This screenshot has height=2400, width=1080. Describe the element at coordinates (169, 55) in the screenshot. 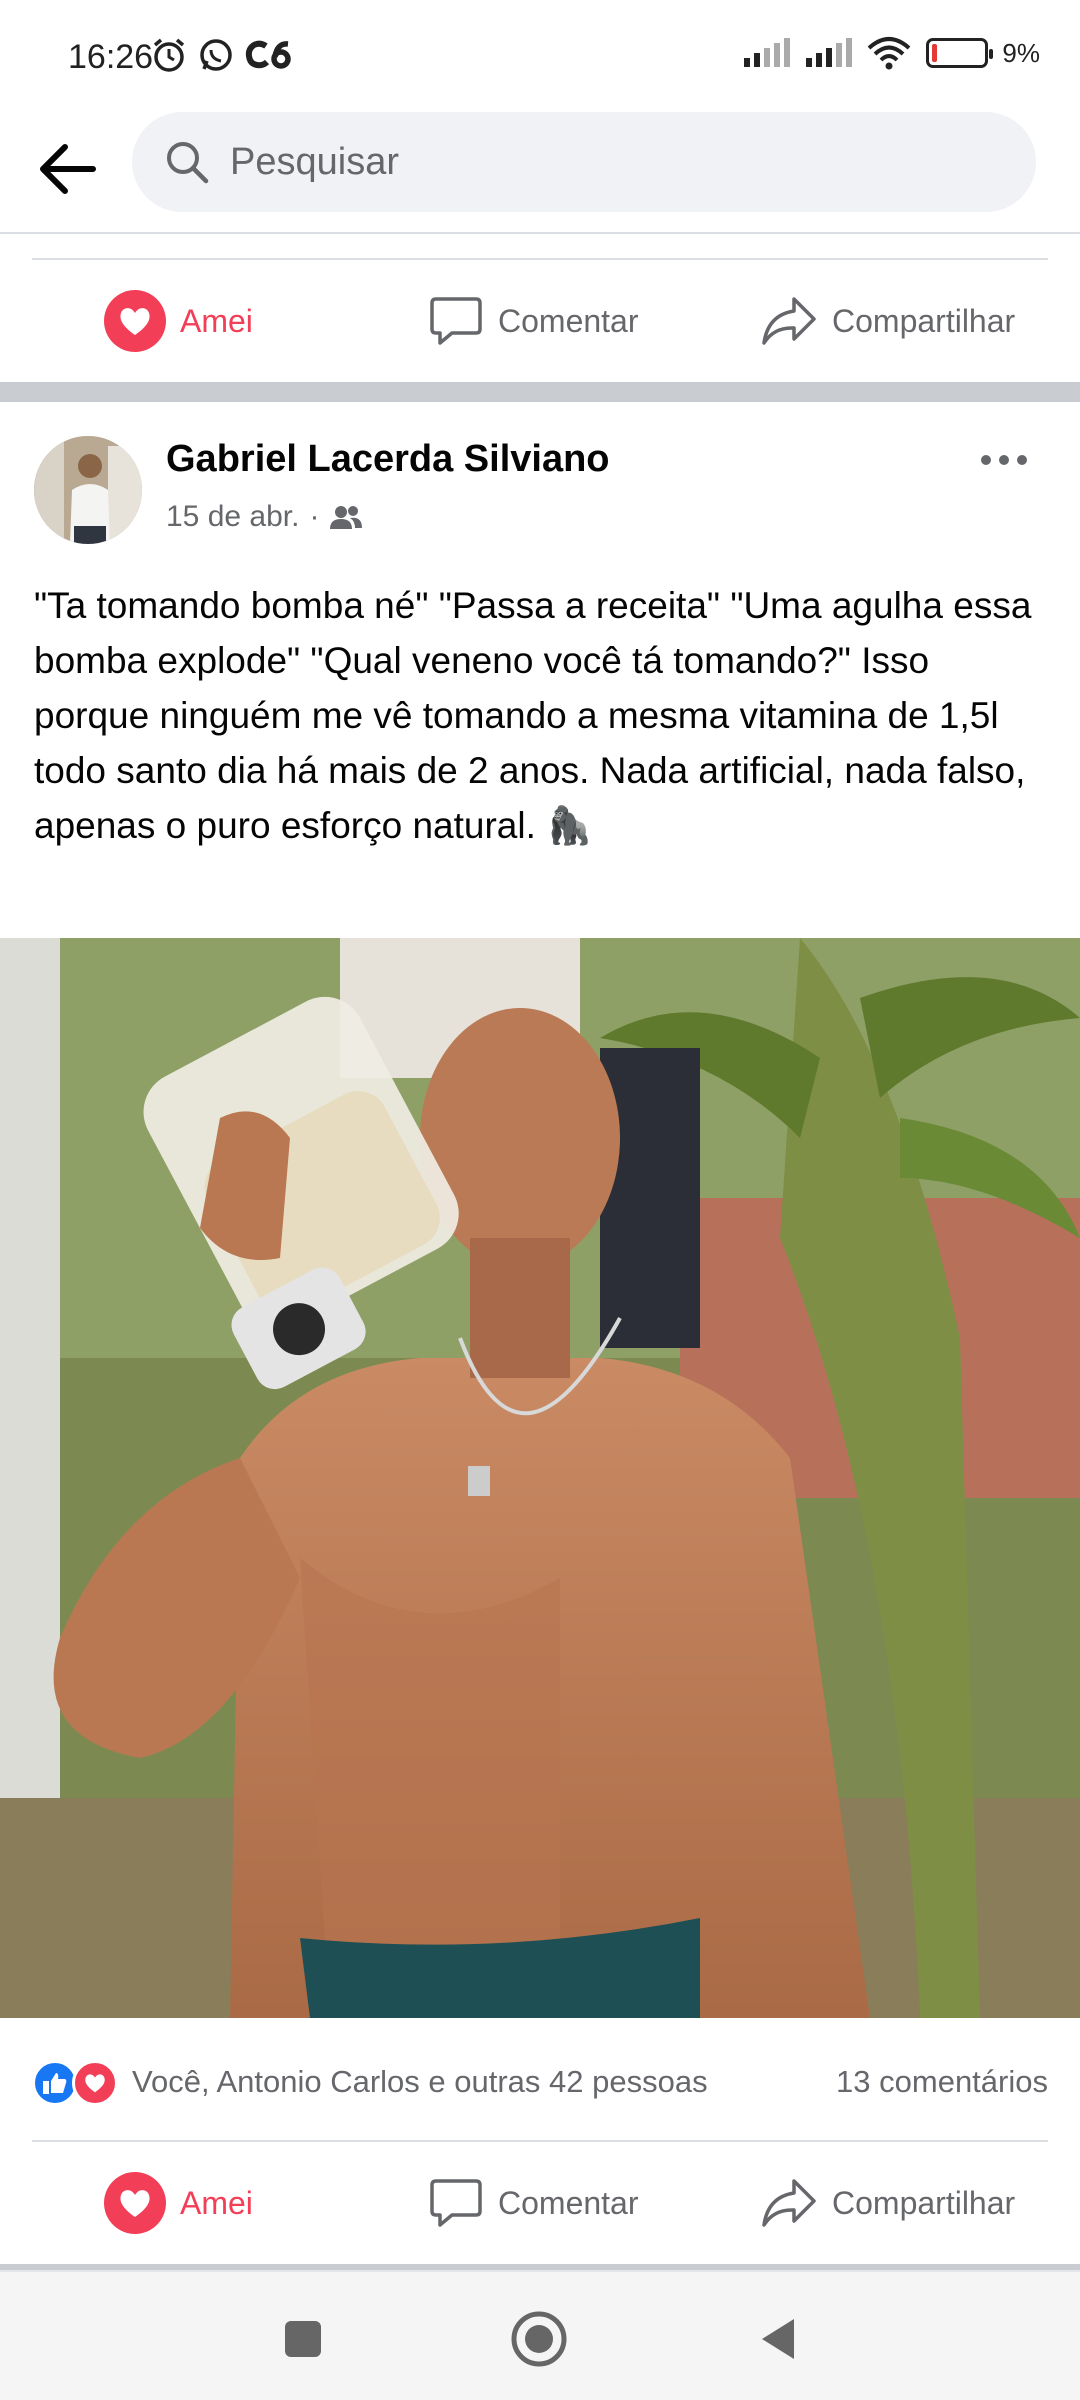

I see `alarm-icon` at that location.